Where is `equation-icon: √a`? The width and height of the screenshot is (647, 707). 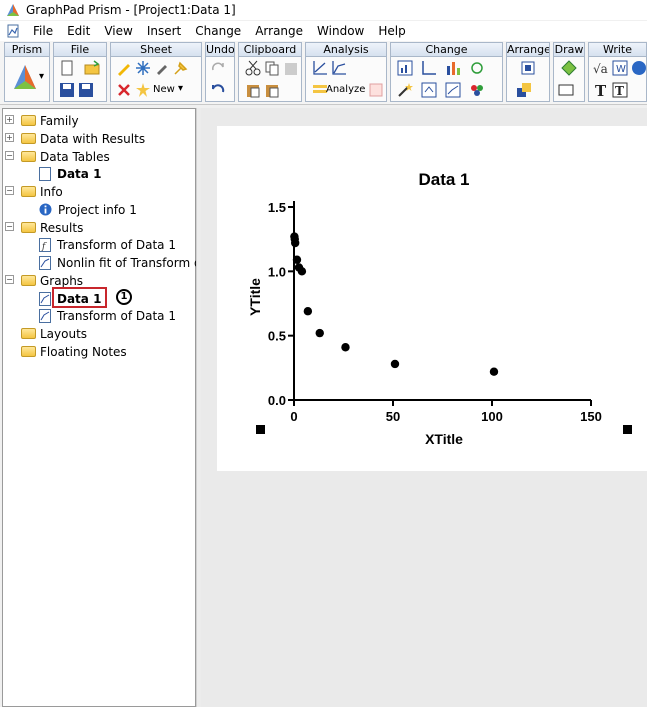
equation-icon: √a is located at coordinates (601, 68).